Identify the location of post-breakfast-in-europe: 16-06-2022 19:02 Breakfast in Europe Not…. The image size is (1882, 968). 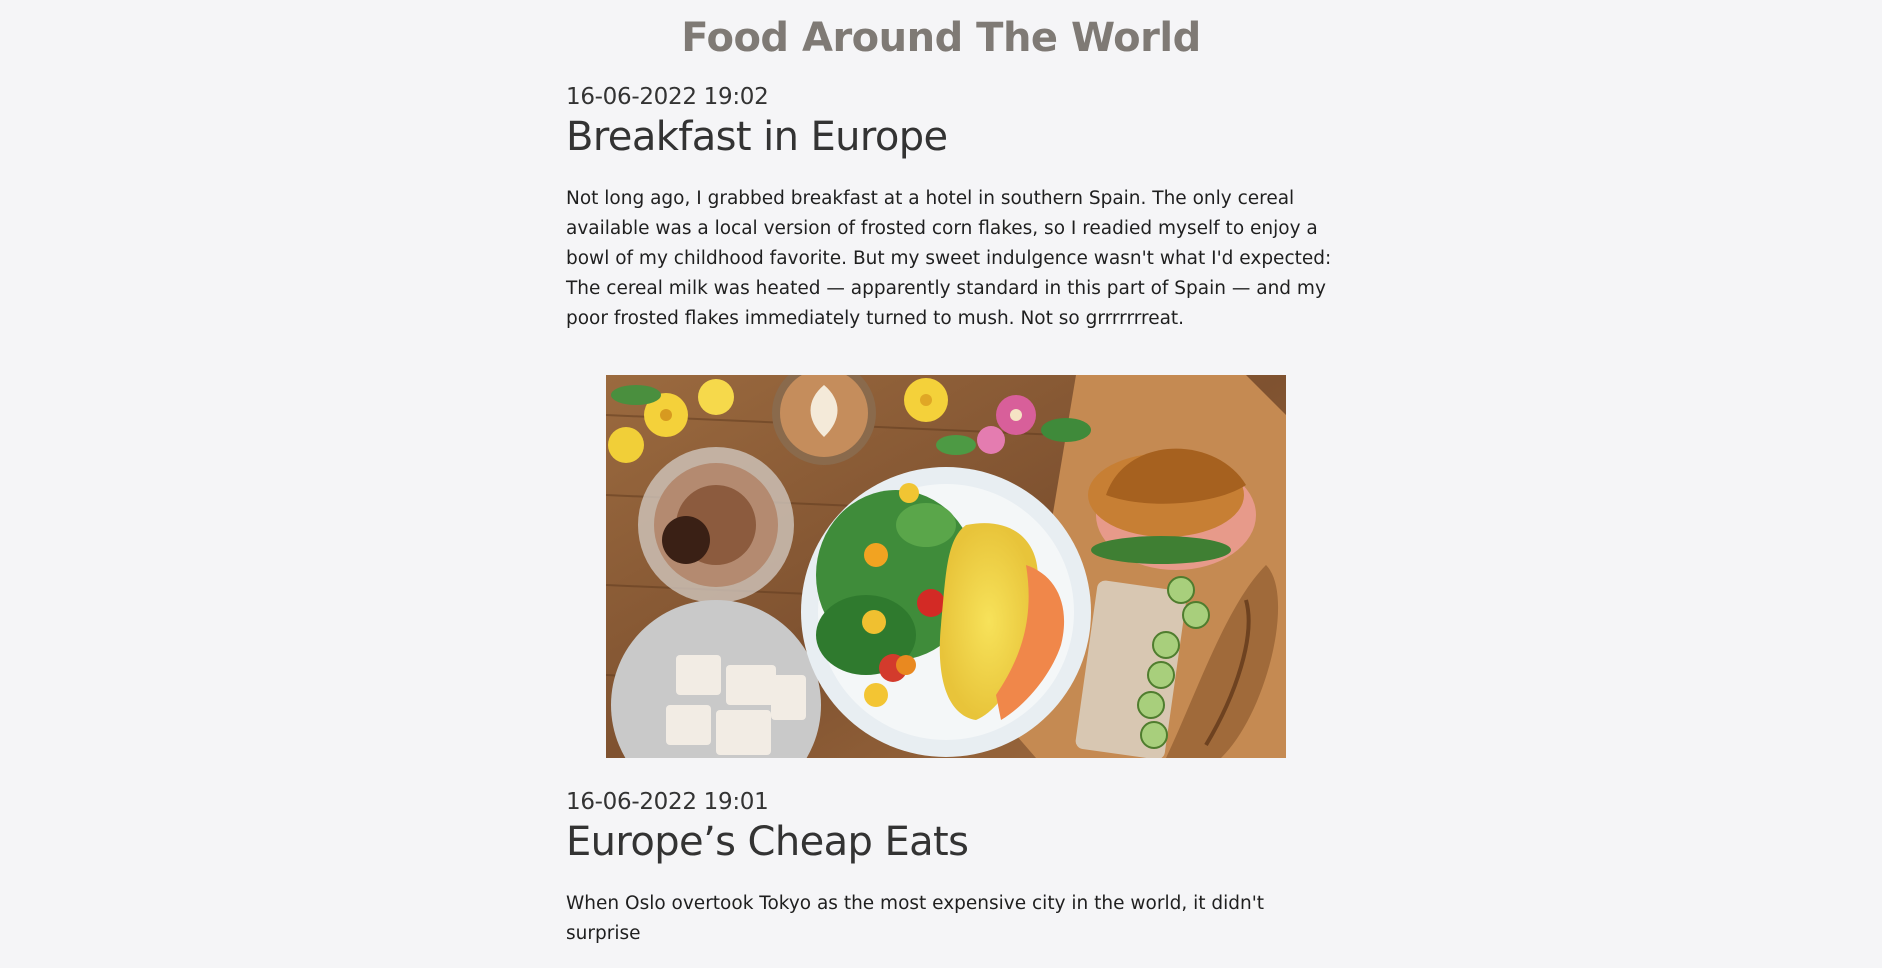
(951, 218).